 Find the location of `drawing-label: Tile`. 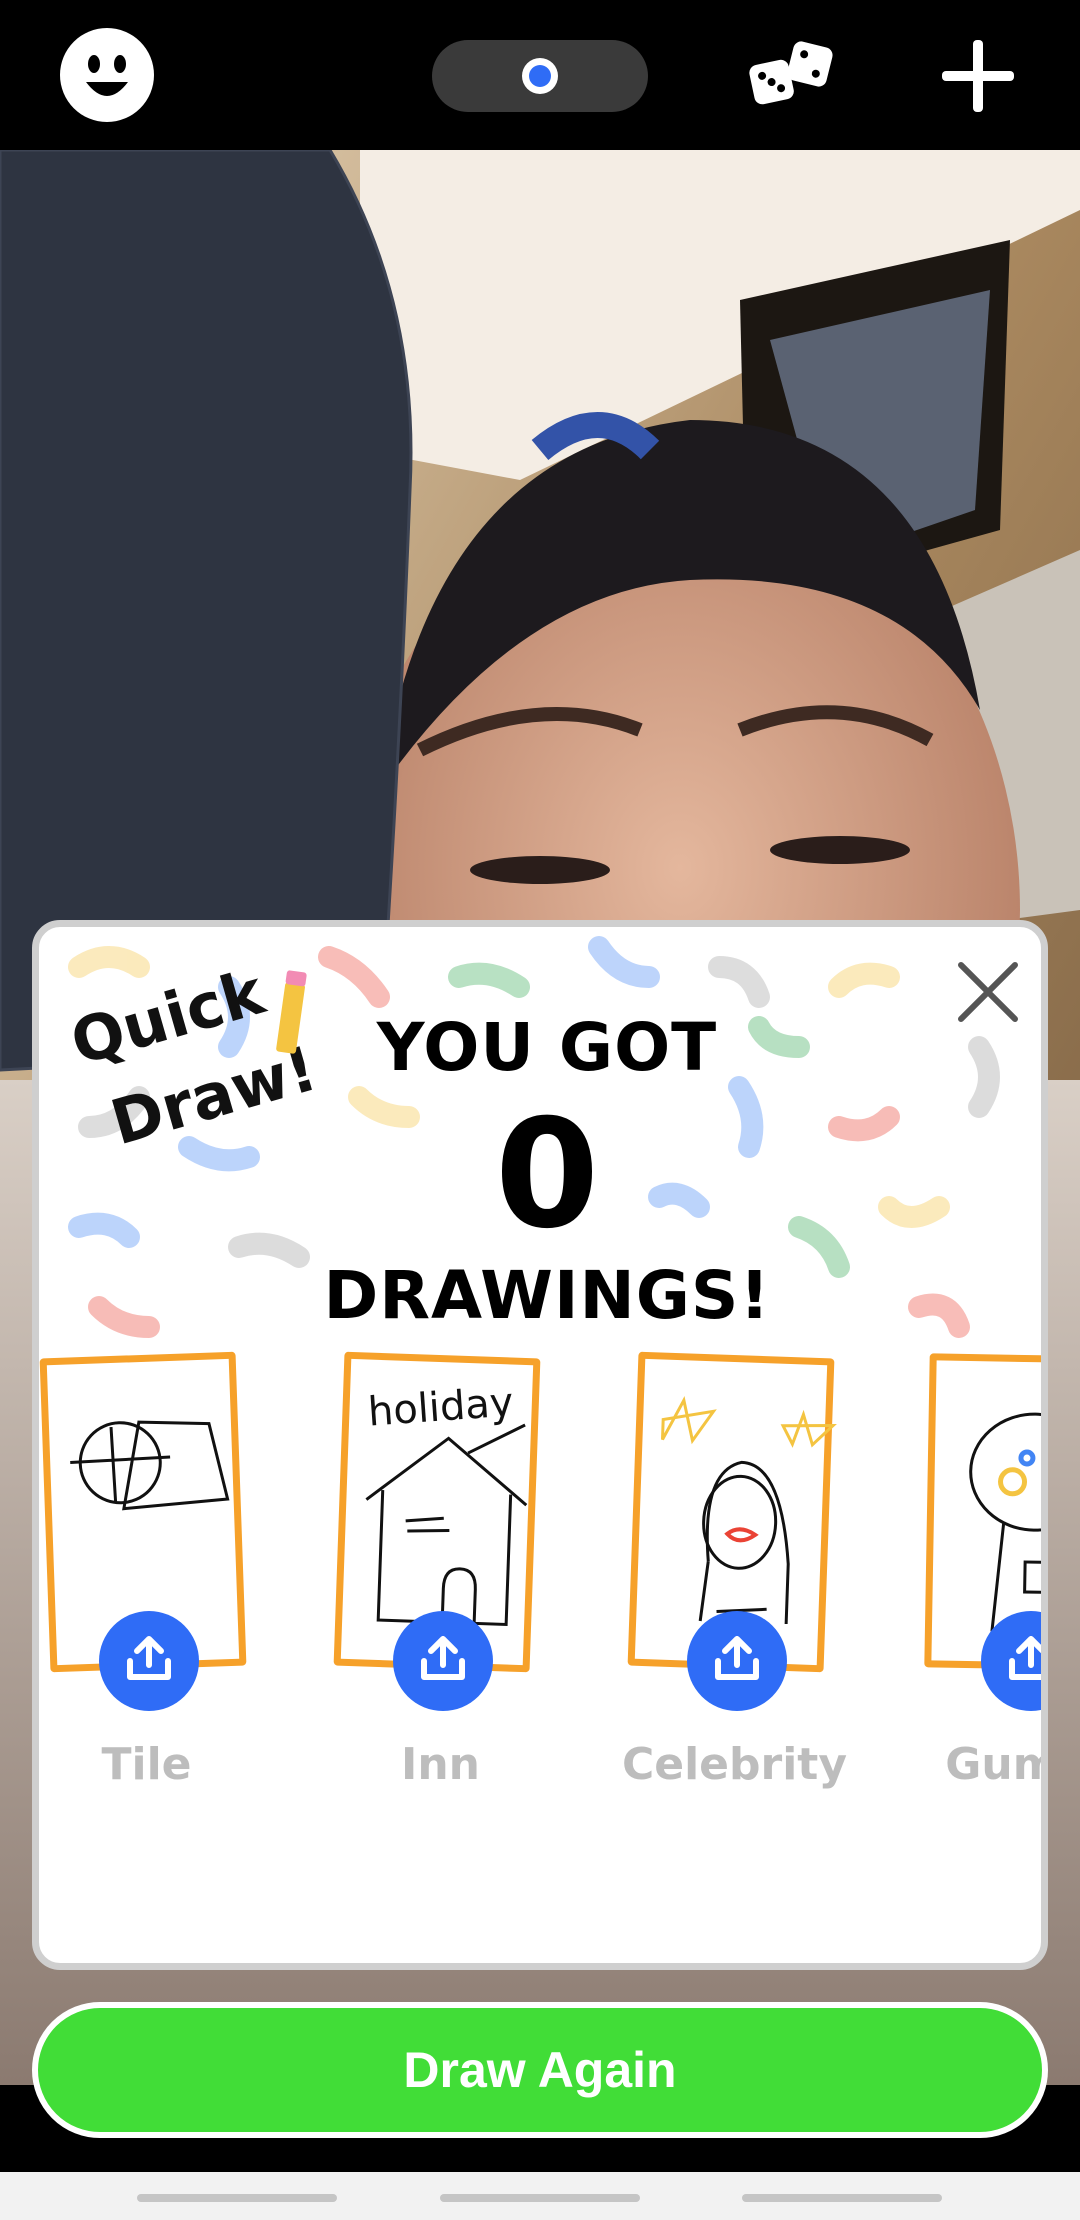

drawing-label: Tile is located at coordinates (146, 1764).